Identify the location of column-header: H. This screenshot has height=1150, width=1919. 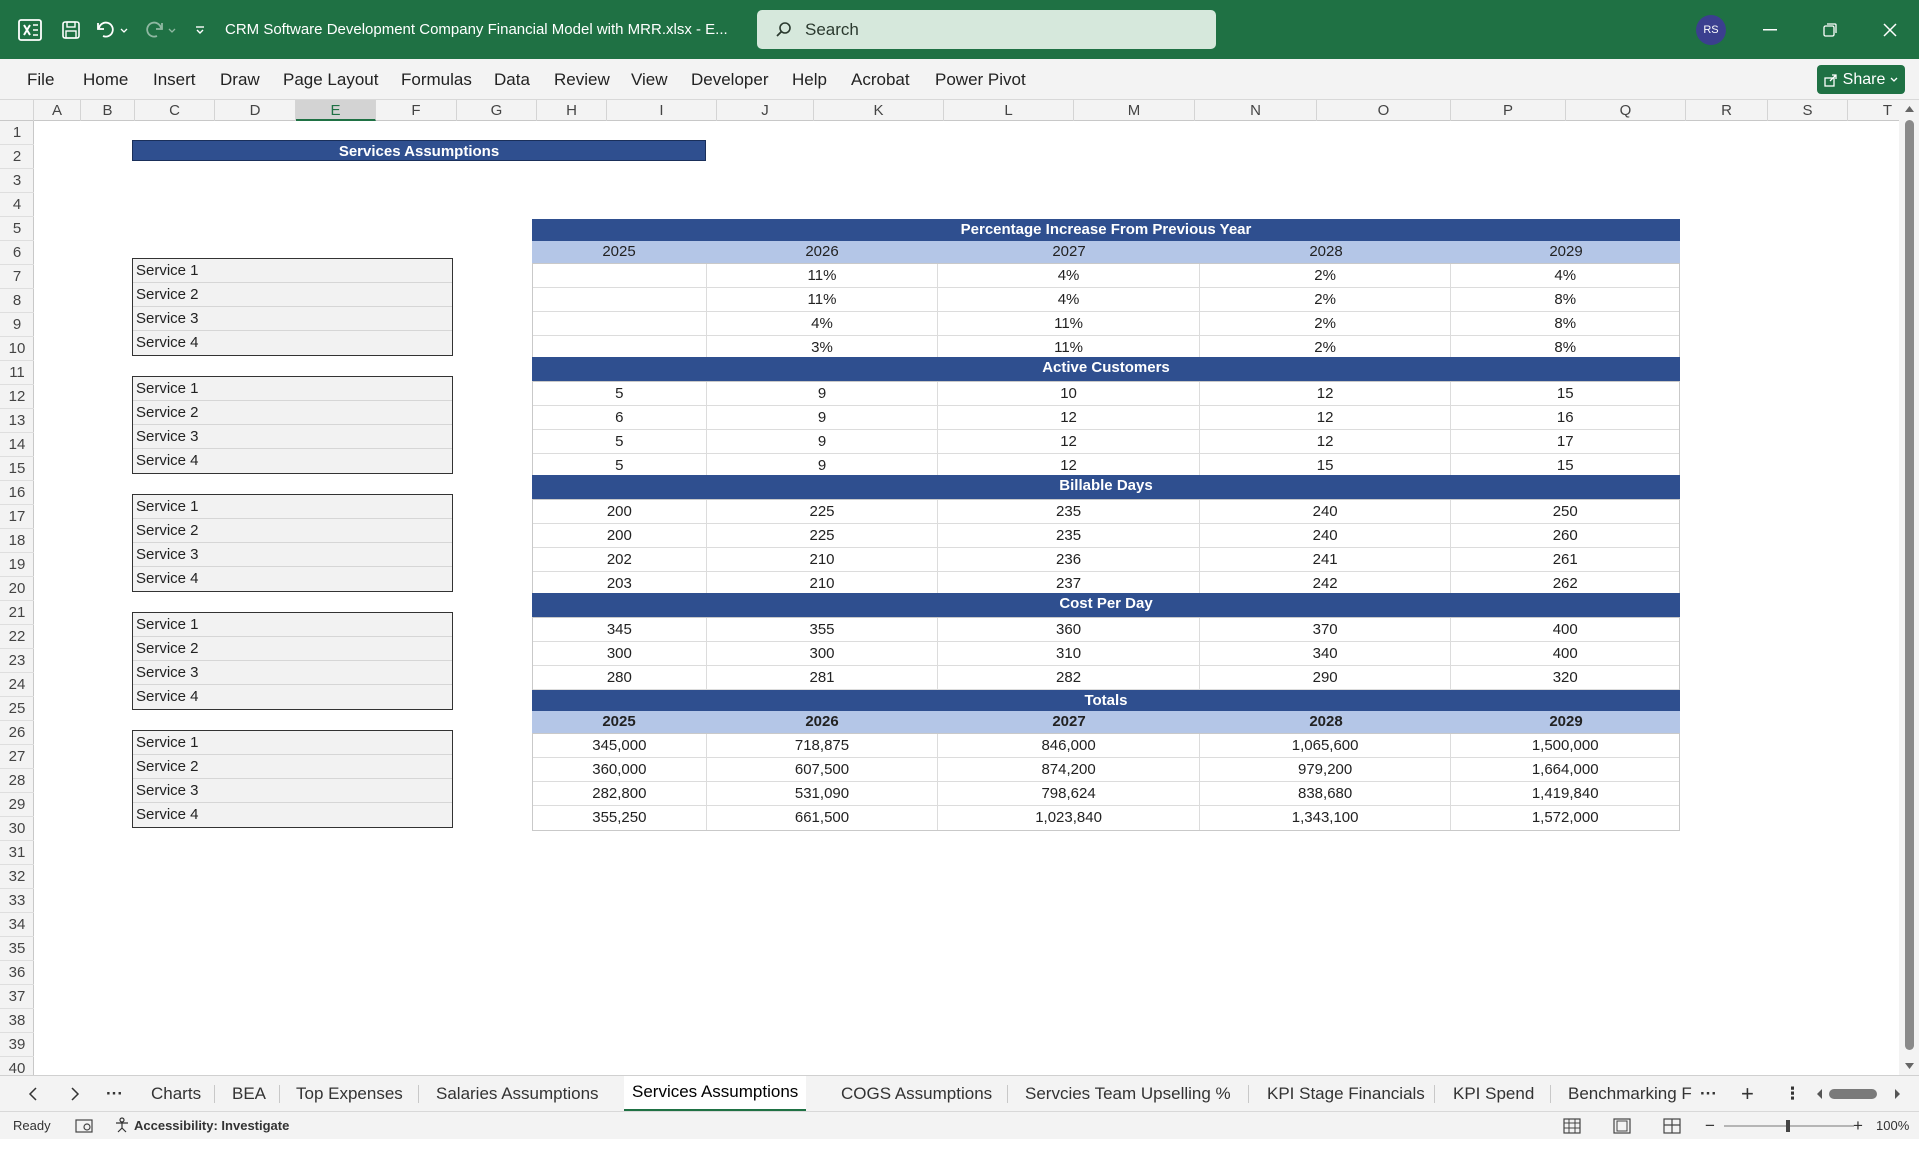
(572, 110).